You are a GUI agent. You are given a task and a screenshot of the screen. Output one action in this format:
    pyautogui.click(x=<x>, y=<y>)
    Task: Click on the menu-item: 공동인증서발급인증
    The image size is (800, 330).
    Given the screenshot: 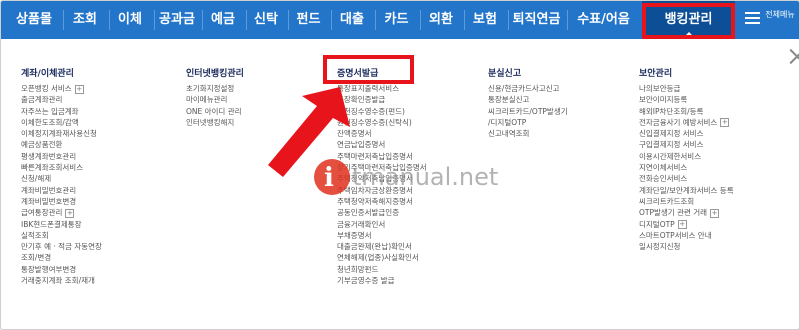 What is the action you would take?
    pyautogui.click(x=382, y=212)
    